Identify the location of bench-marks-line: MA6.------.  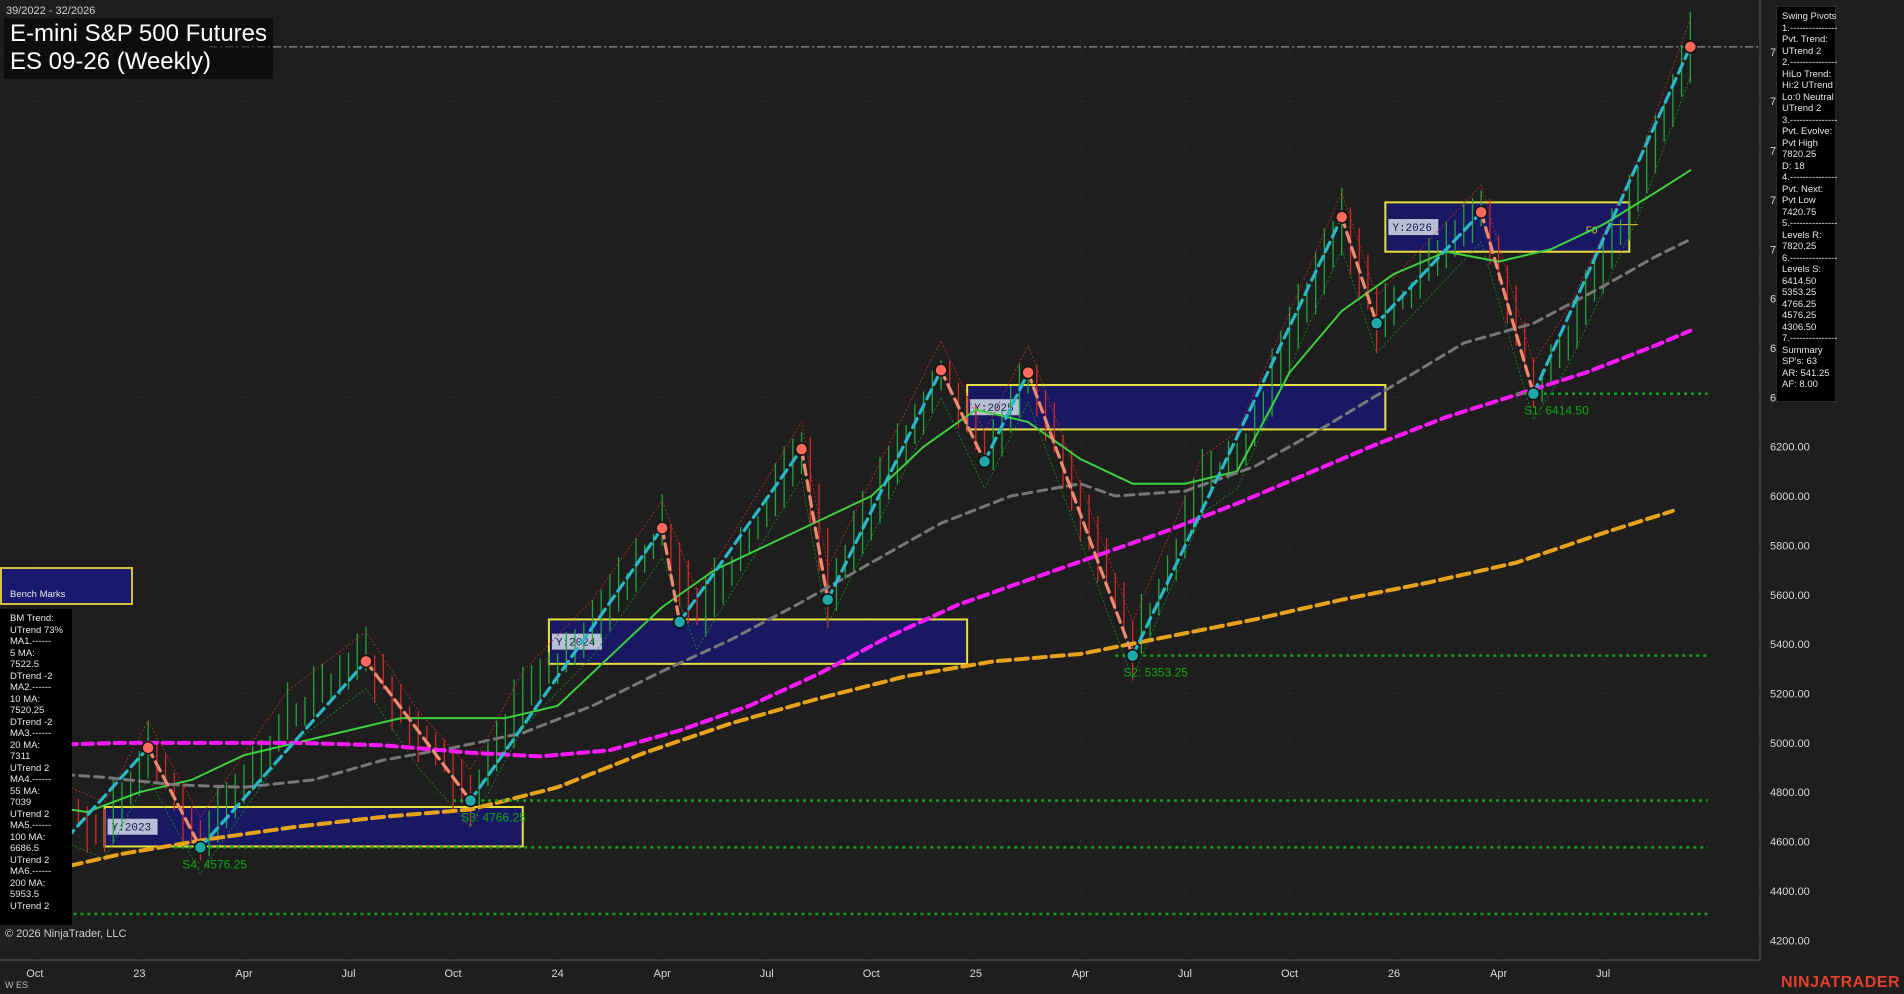
(31, 871).